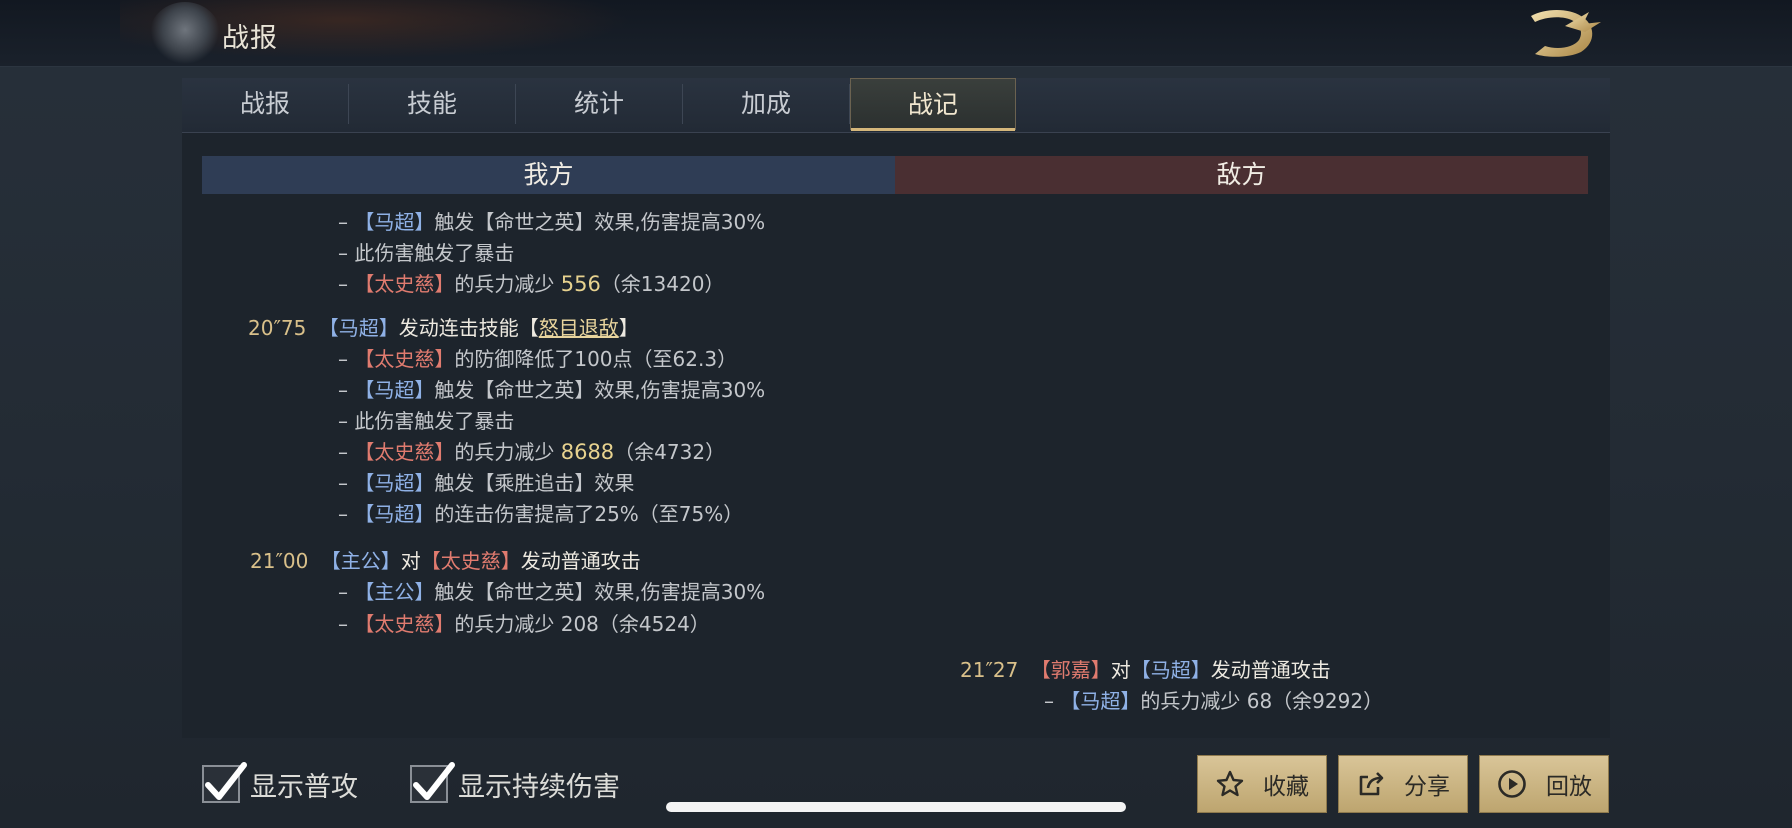 This screenshot has height=828, width=1792. Describe the element at coordinates (989, 670) in the screenshot. I see `timestamp: 21″27` at that location.